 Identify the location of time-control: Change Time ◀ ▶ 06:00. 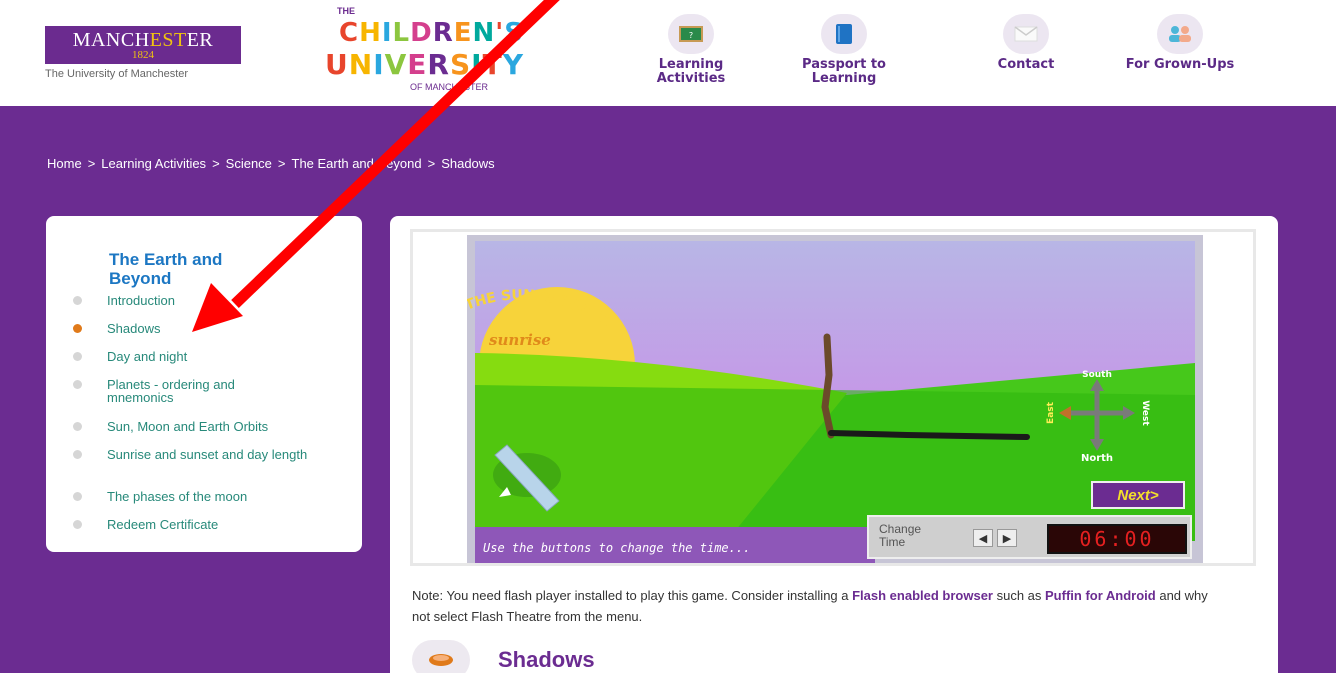
(1029, 537).